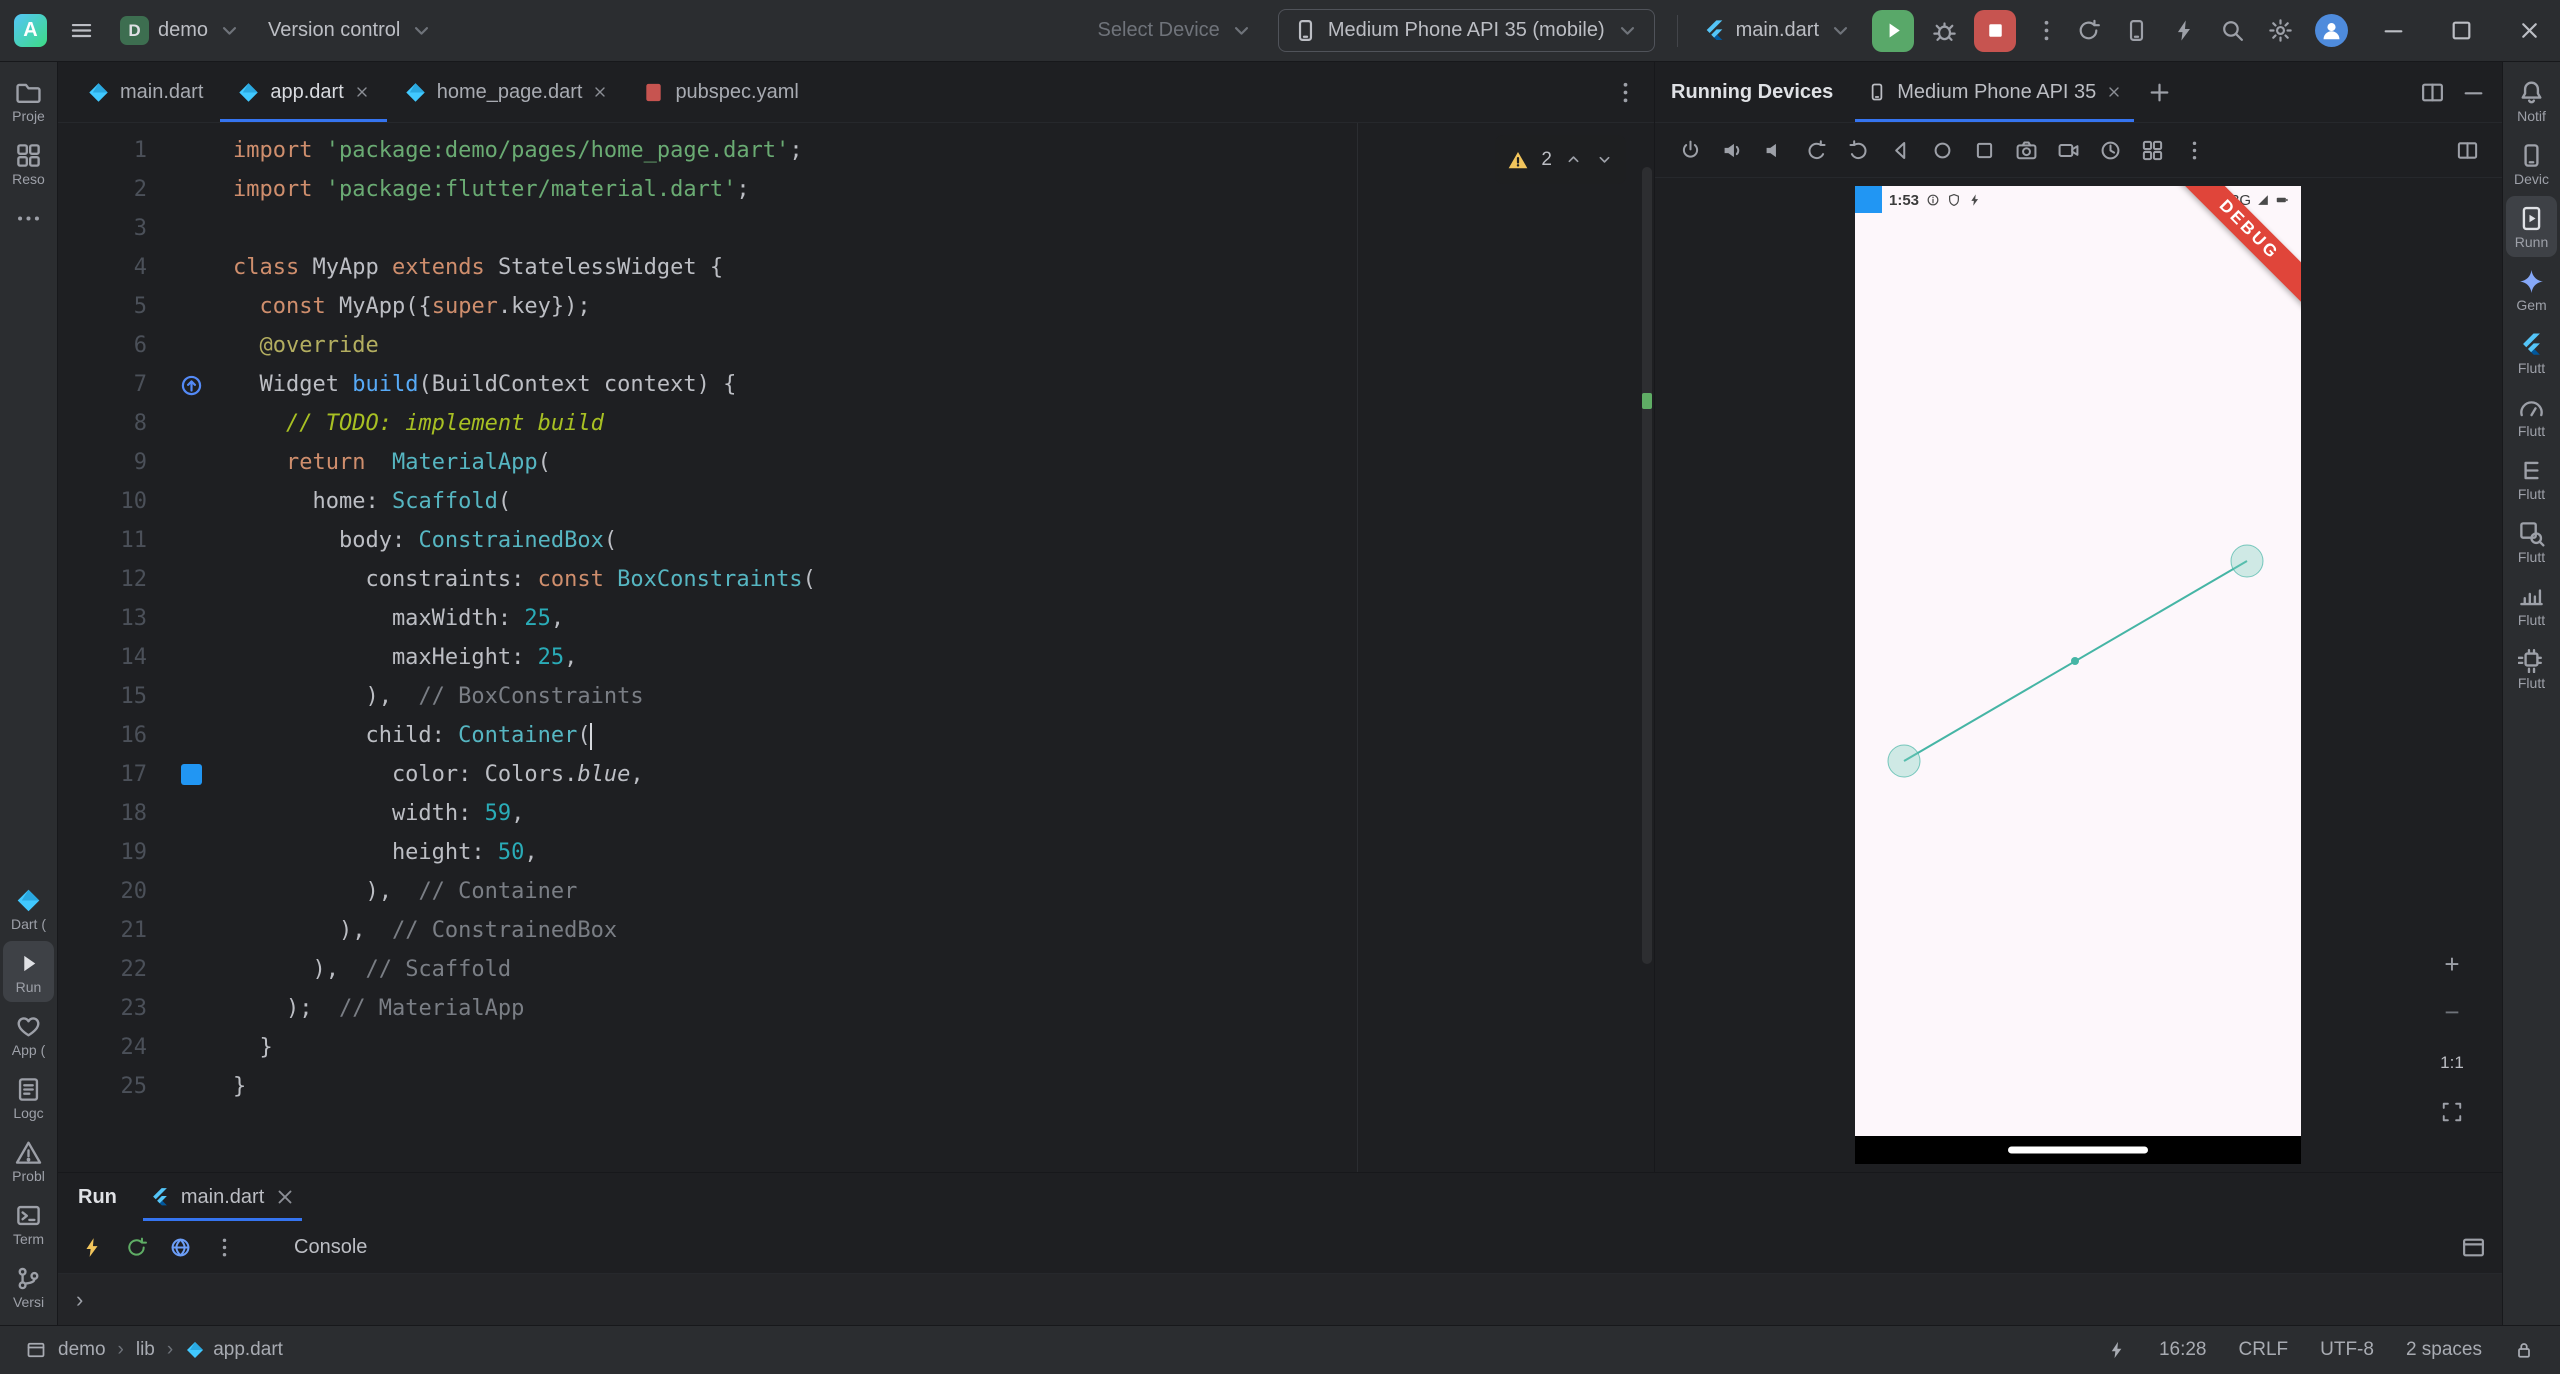 The width and height of the screenshot is (2560, 1374). I want to click on device-tab: Medium Phone API 35, so click(1995, 92).